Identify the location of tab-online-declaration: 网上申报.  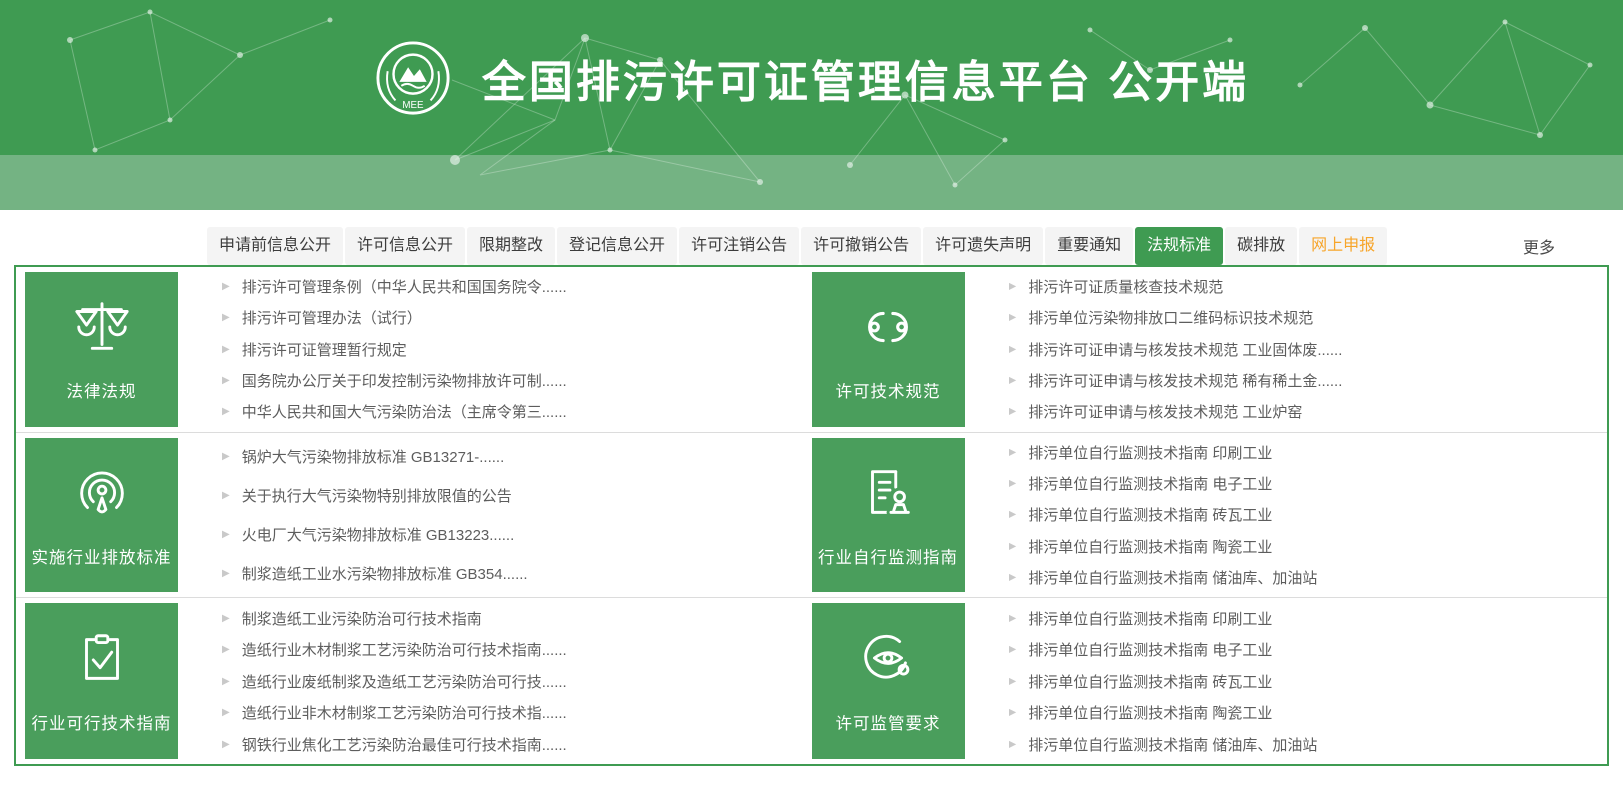
(1343, 246).